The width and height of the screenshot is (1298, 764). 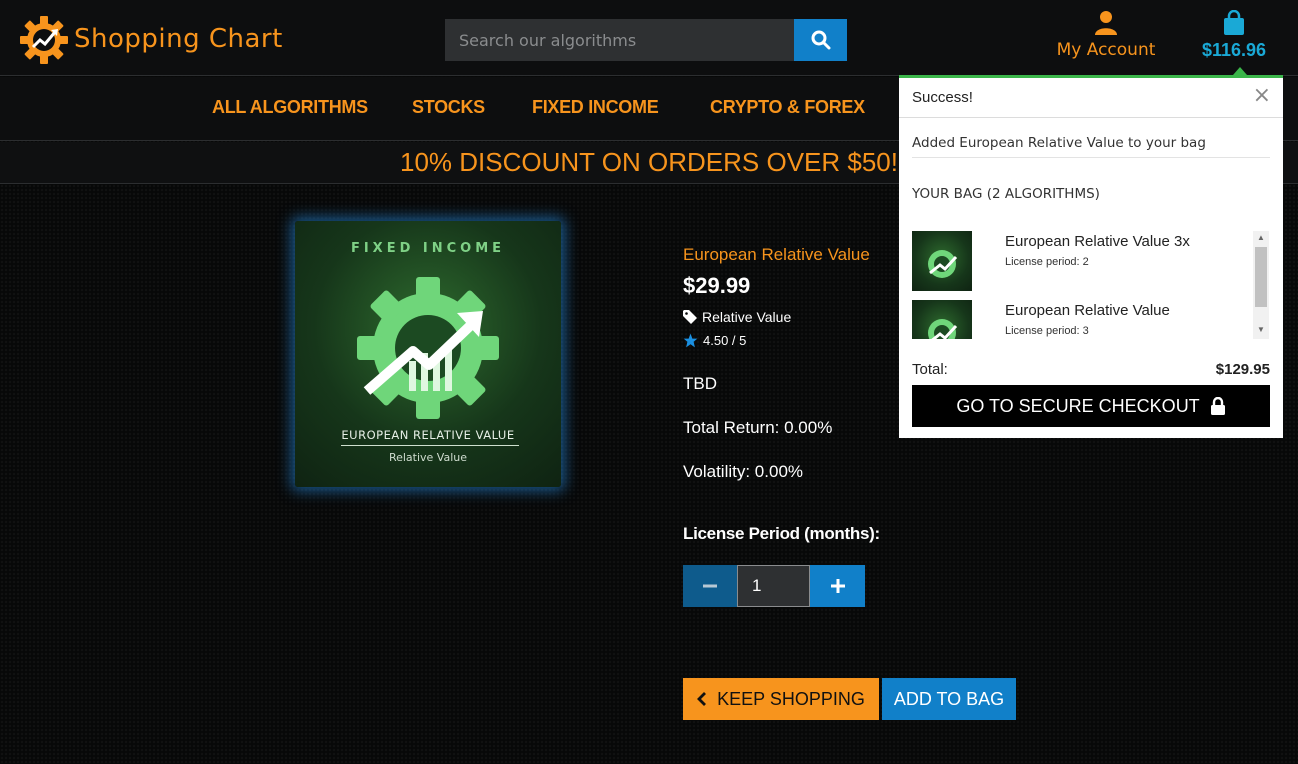 I want to click on quantity-input, so click(x=773, y=586).